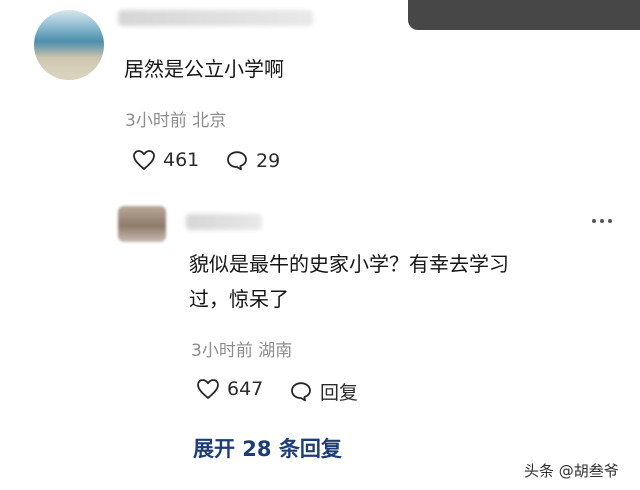  I want to click on reply-like-button: 647, so click(229, 389).